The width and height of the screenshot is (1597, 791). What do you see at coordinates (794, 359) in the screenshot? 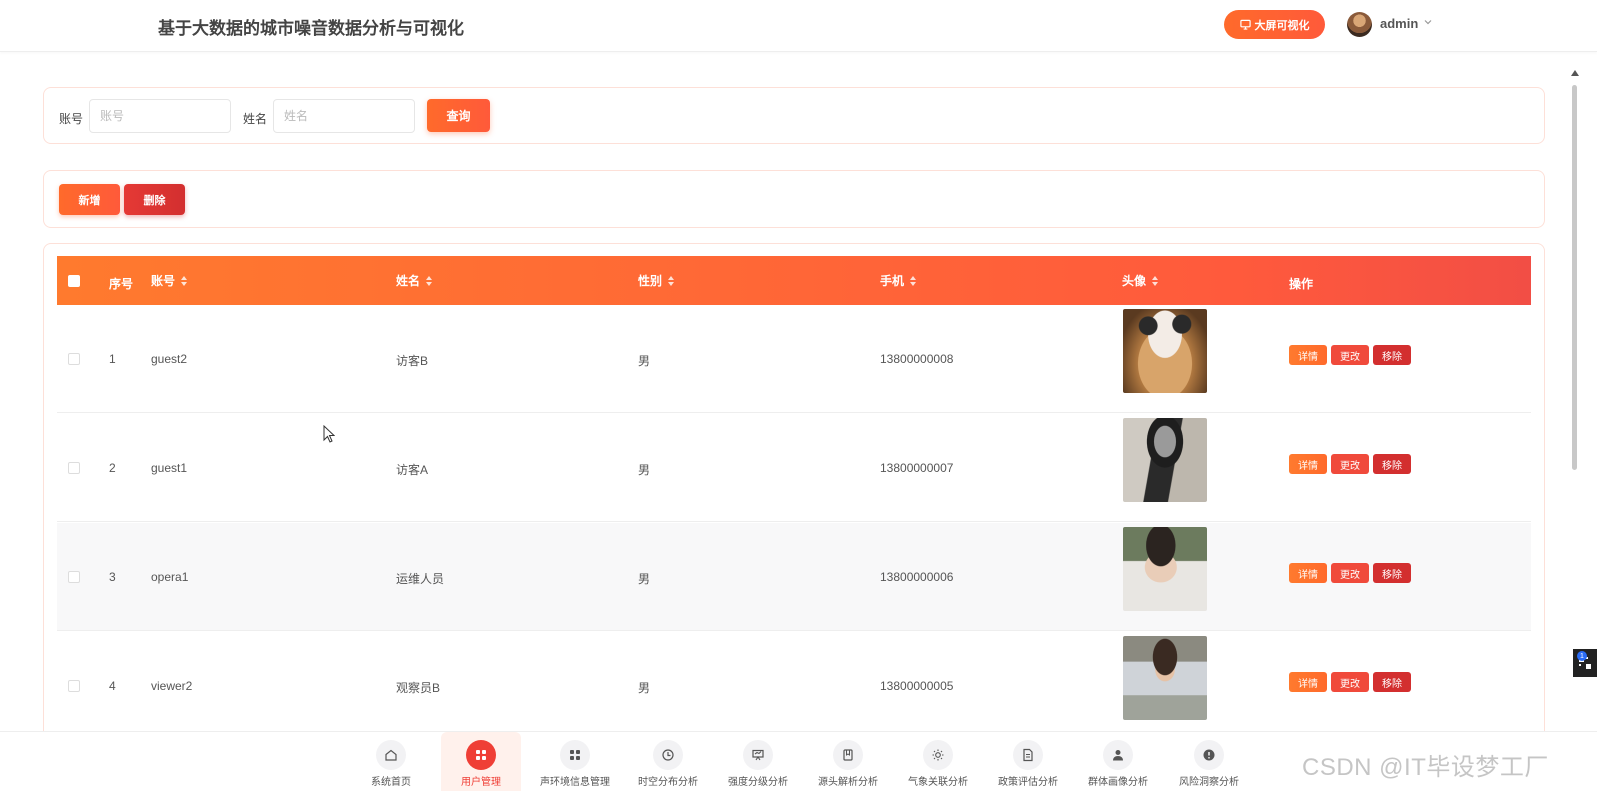
I see `table-row: 1 guest2 访客B 男 13800000008 详情 更改 移除` at bounding box center [794, 359].